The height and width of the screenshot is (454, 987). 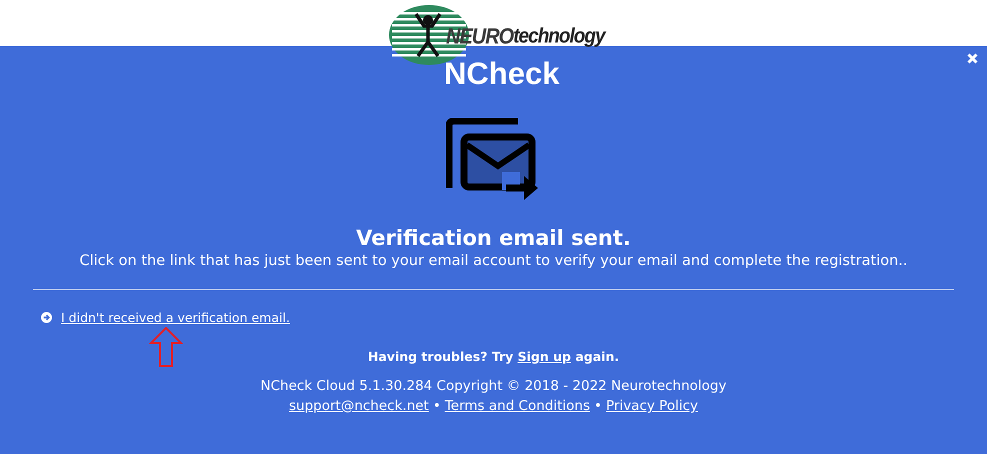 What do you see at coordinates (493, 238) in the screenshot?
I see `heading: Verification email sent.` at bounding box center [493, 238].